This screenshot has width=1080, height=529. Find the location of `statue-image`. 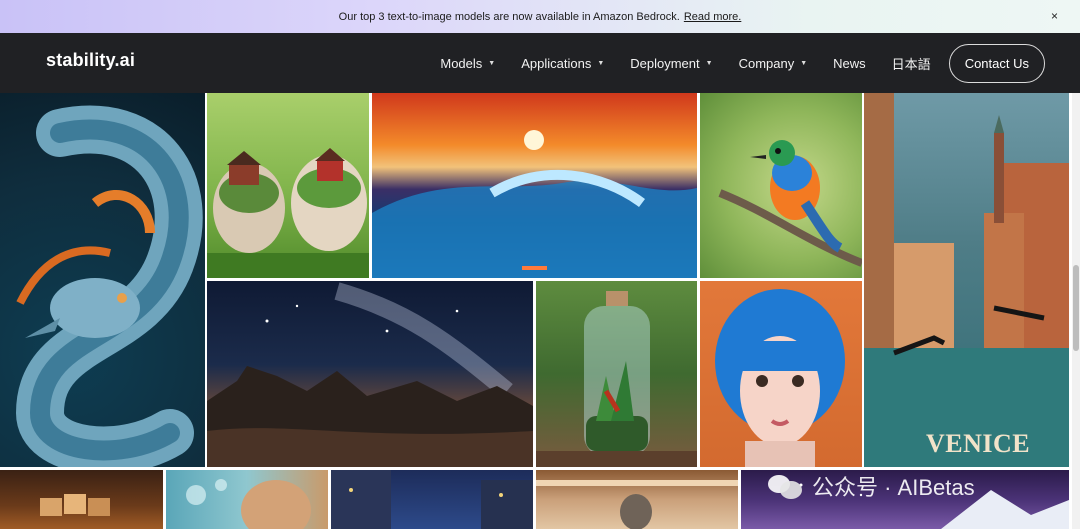

statue-image is located at coordinates (637, 499).